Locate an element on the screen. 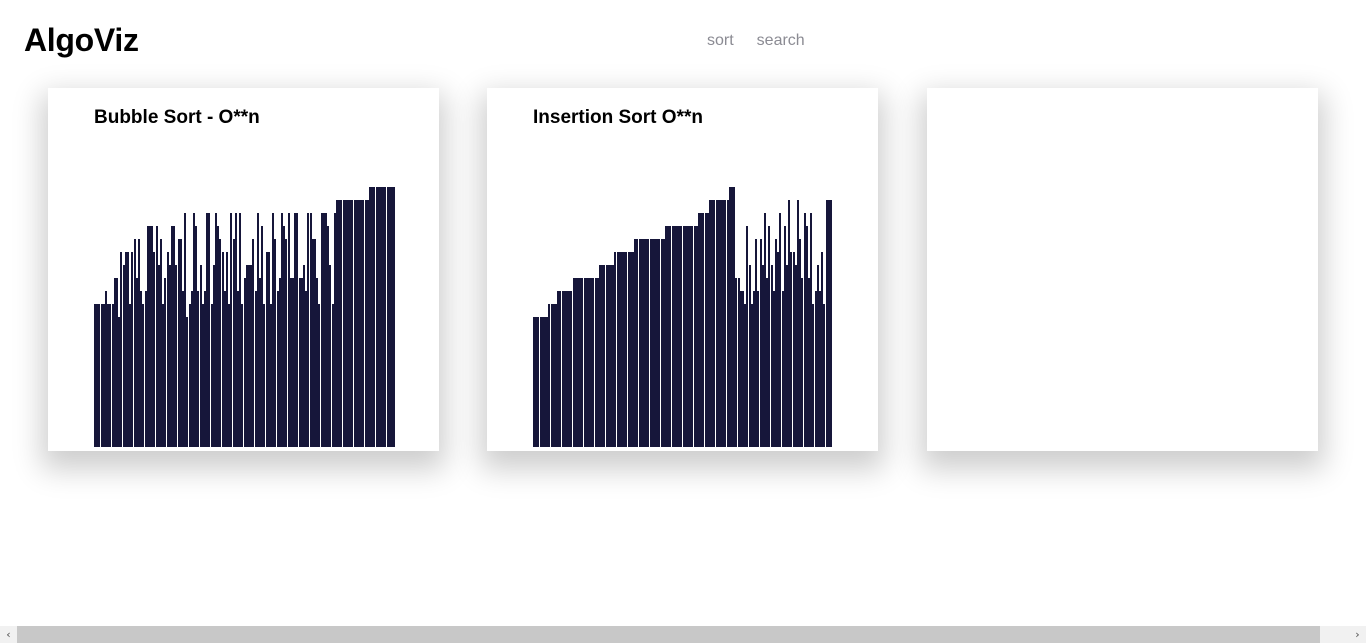 The height and width of the screenshot is (643, 1366). scroll-right-icon: › is located at coordinates (1357, 634).